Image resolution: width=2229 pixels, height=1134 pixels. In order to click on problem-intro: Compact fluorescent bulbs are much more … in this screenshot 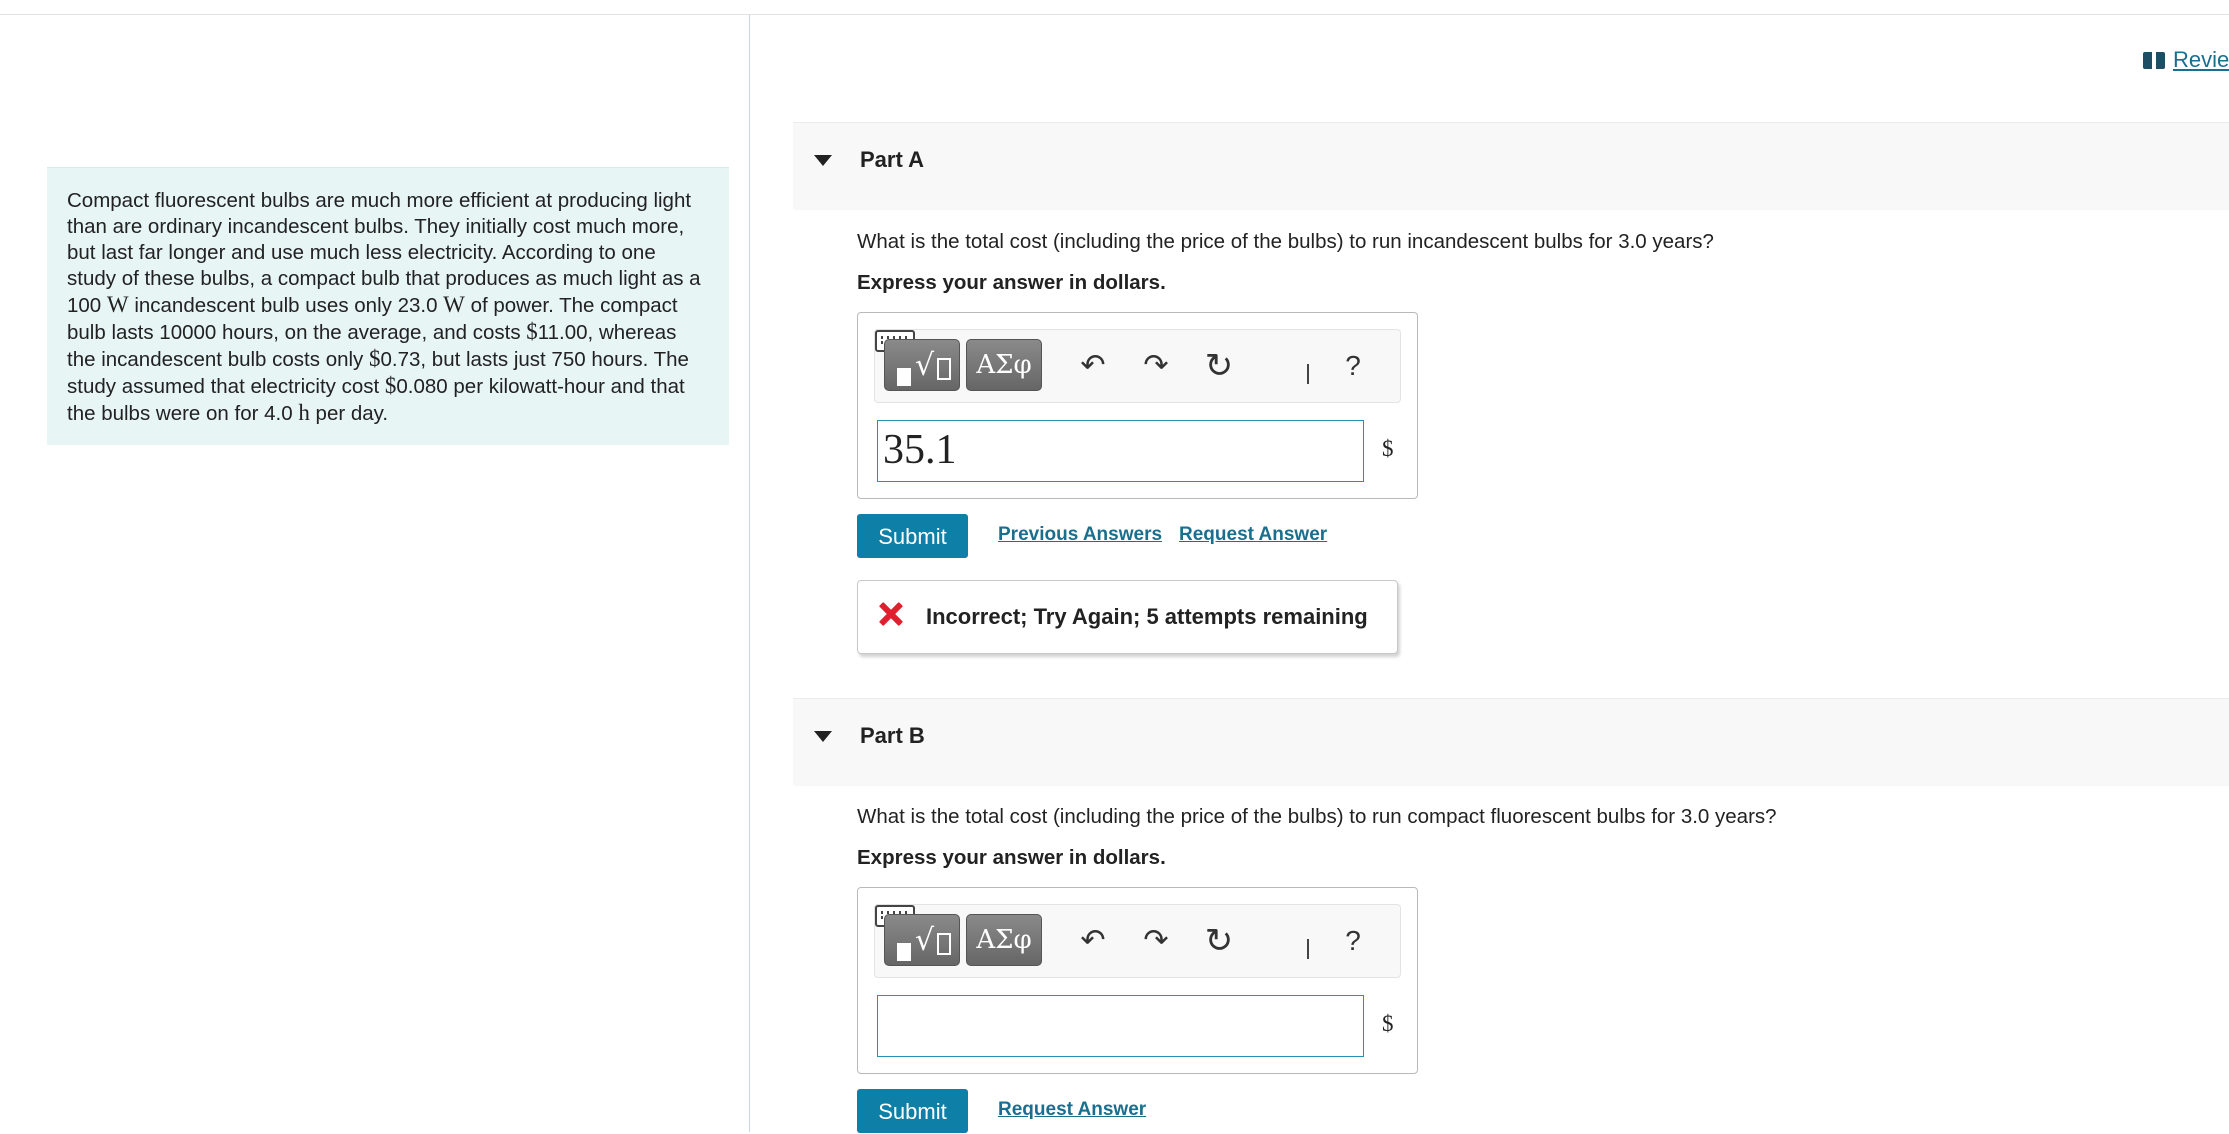, I will do `click(388, 306)`.